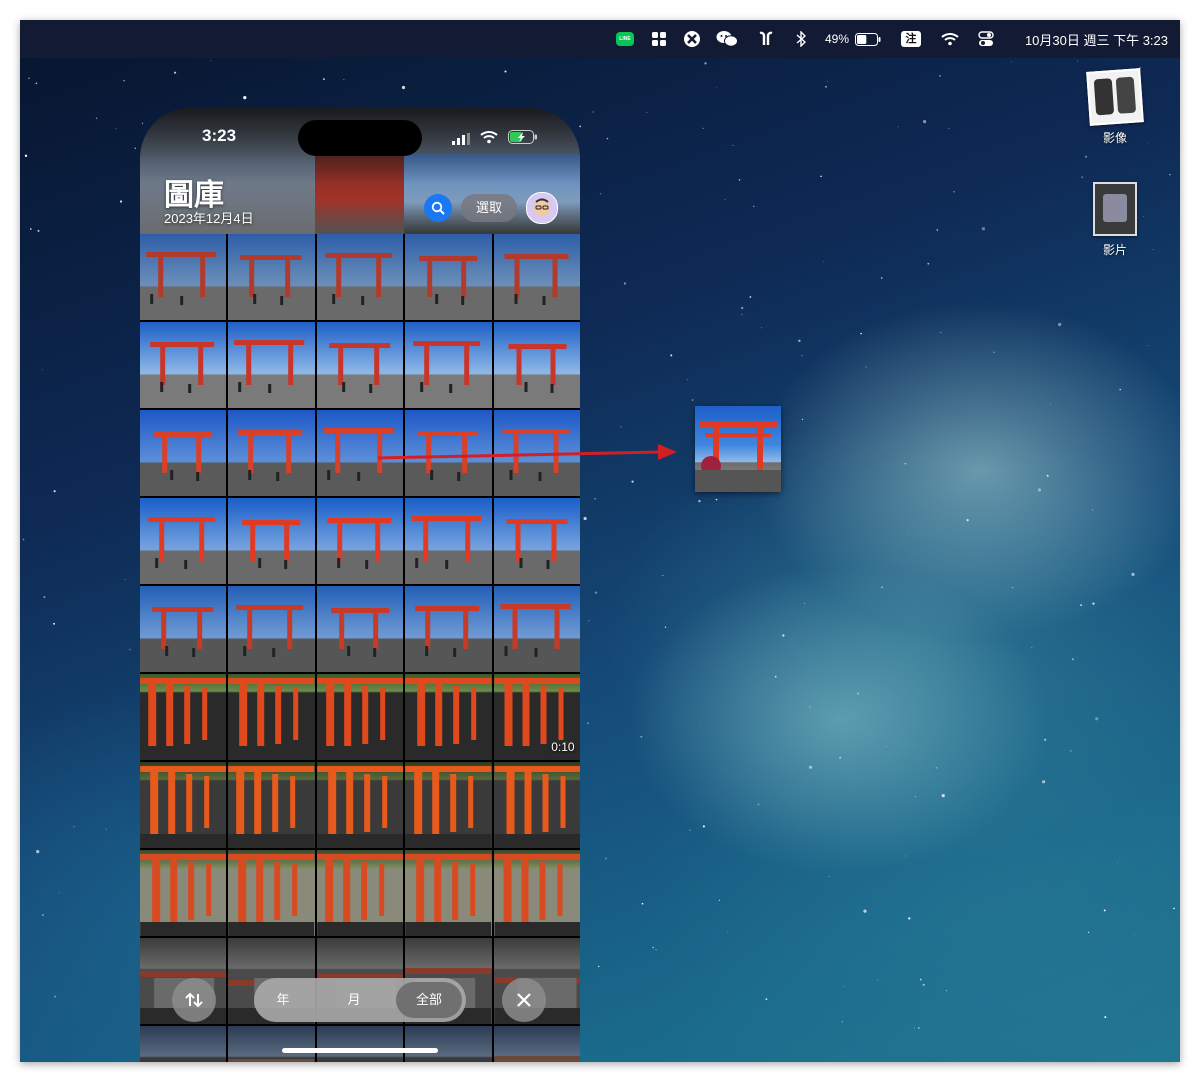 This screenshot has height=1082, width=1200. Describe the element at coordinates (219, 135) in the screenshot. I see `phone-status-time: 3:23` at that location.